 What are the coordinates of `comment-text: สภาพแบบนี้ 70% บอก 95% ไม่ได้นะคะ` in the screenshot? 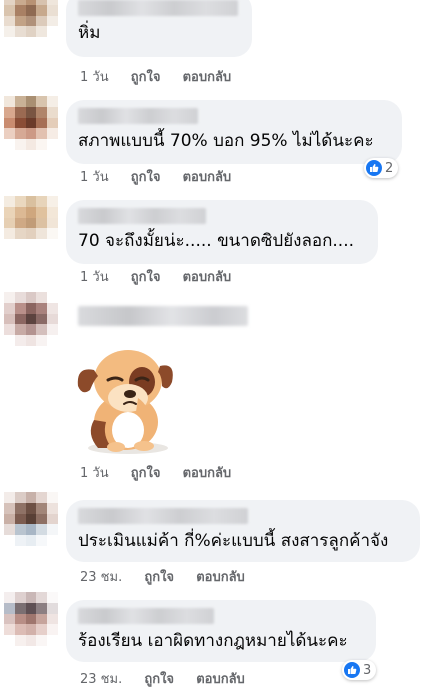 It's located at (226, 141).